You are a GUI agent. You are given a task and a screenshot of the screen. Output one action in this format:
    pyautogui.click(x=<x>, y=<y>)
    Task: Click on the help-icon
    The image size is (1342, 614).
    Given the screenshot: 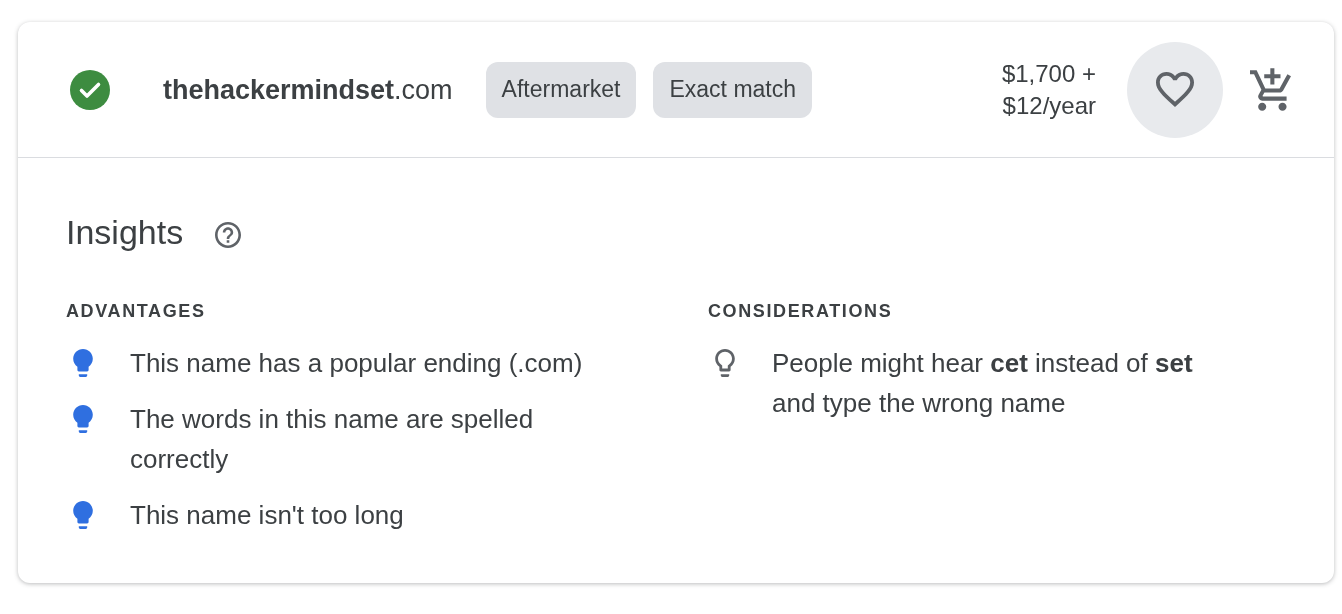 What is the action you would take?
    pyautogui.click(x=228, y=235)
    